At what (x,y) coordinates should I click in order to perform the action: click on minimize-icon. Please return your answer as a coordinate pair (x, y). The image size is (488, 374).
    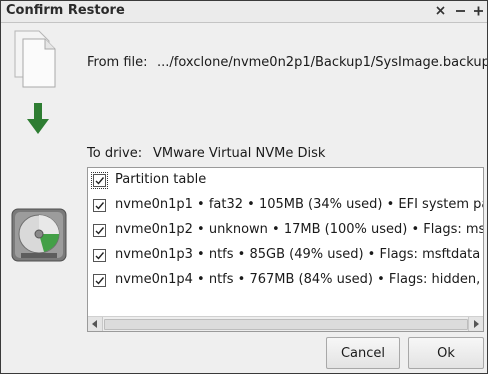
    Looking at the image, I should click on (461, 11).